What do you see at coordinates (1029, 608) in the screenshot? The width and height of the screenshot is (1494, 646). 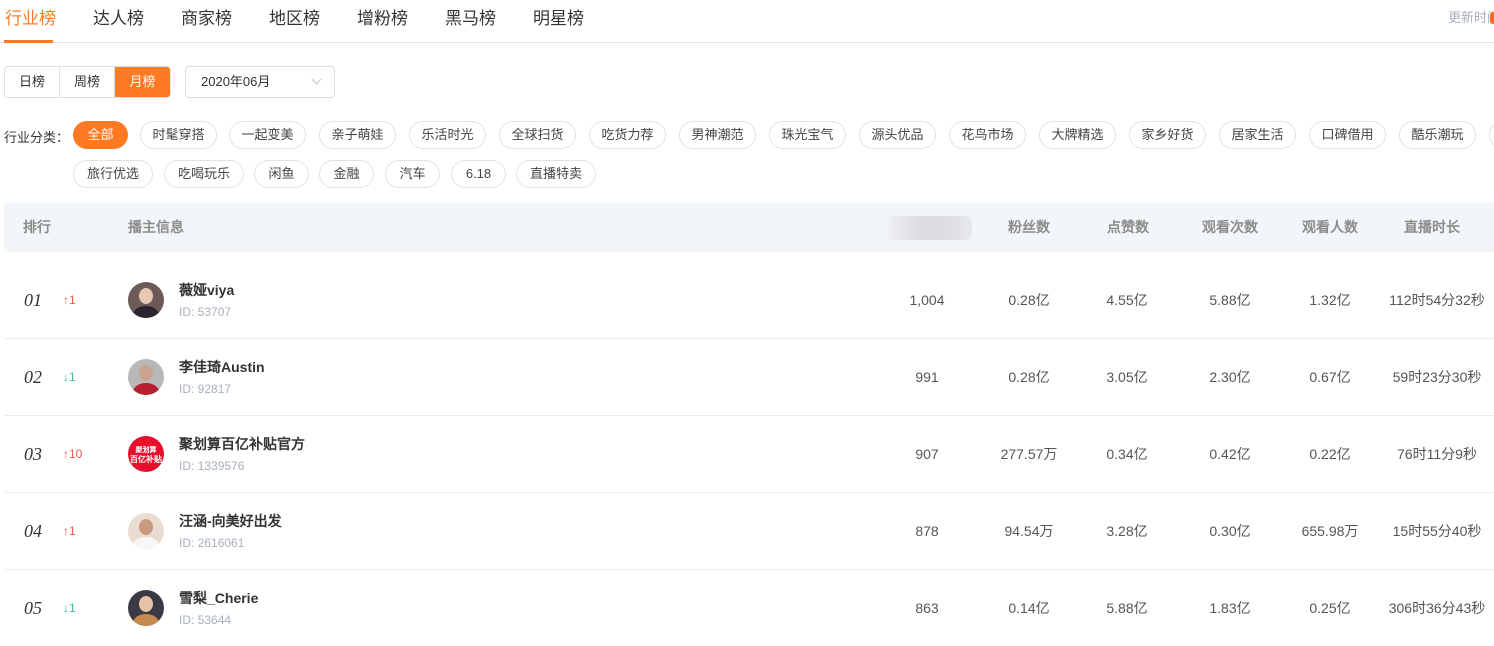 I see `cell-fans: 0.14亿` at bounding box center [1029, 608].